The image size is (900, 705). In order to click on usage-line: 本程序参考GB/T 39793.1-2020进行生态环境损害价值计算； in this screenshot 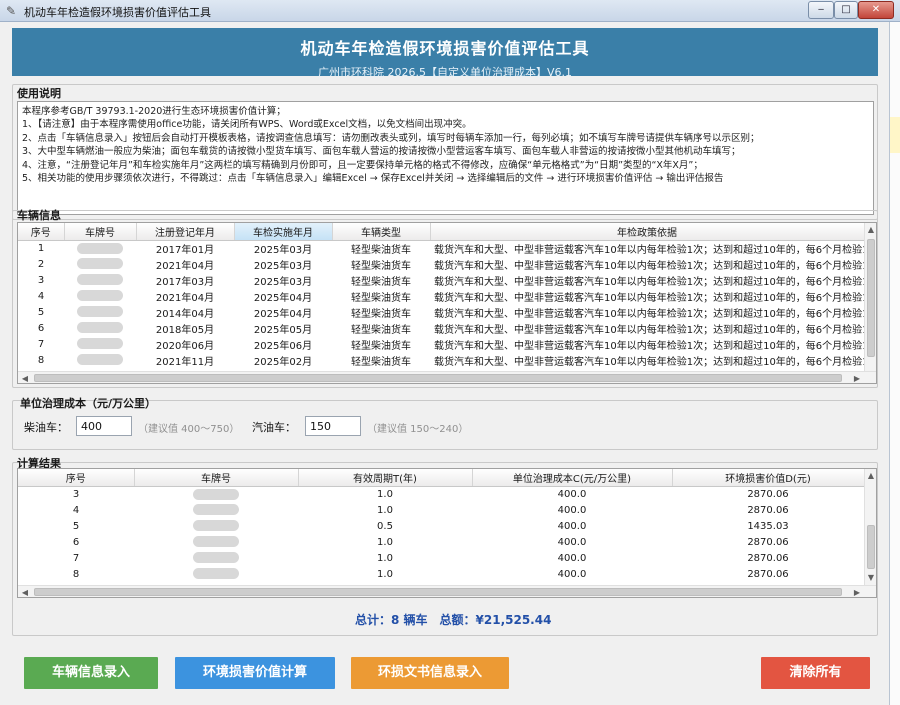, I will do `click(154, 111)`.